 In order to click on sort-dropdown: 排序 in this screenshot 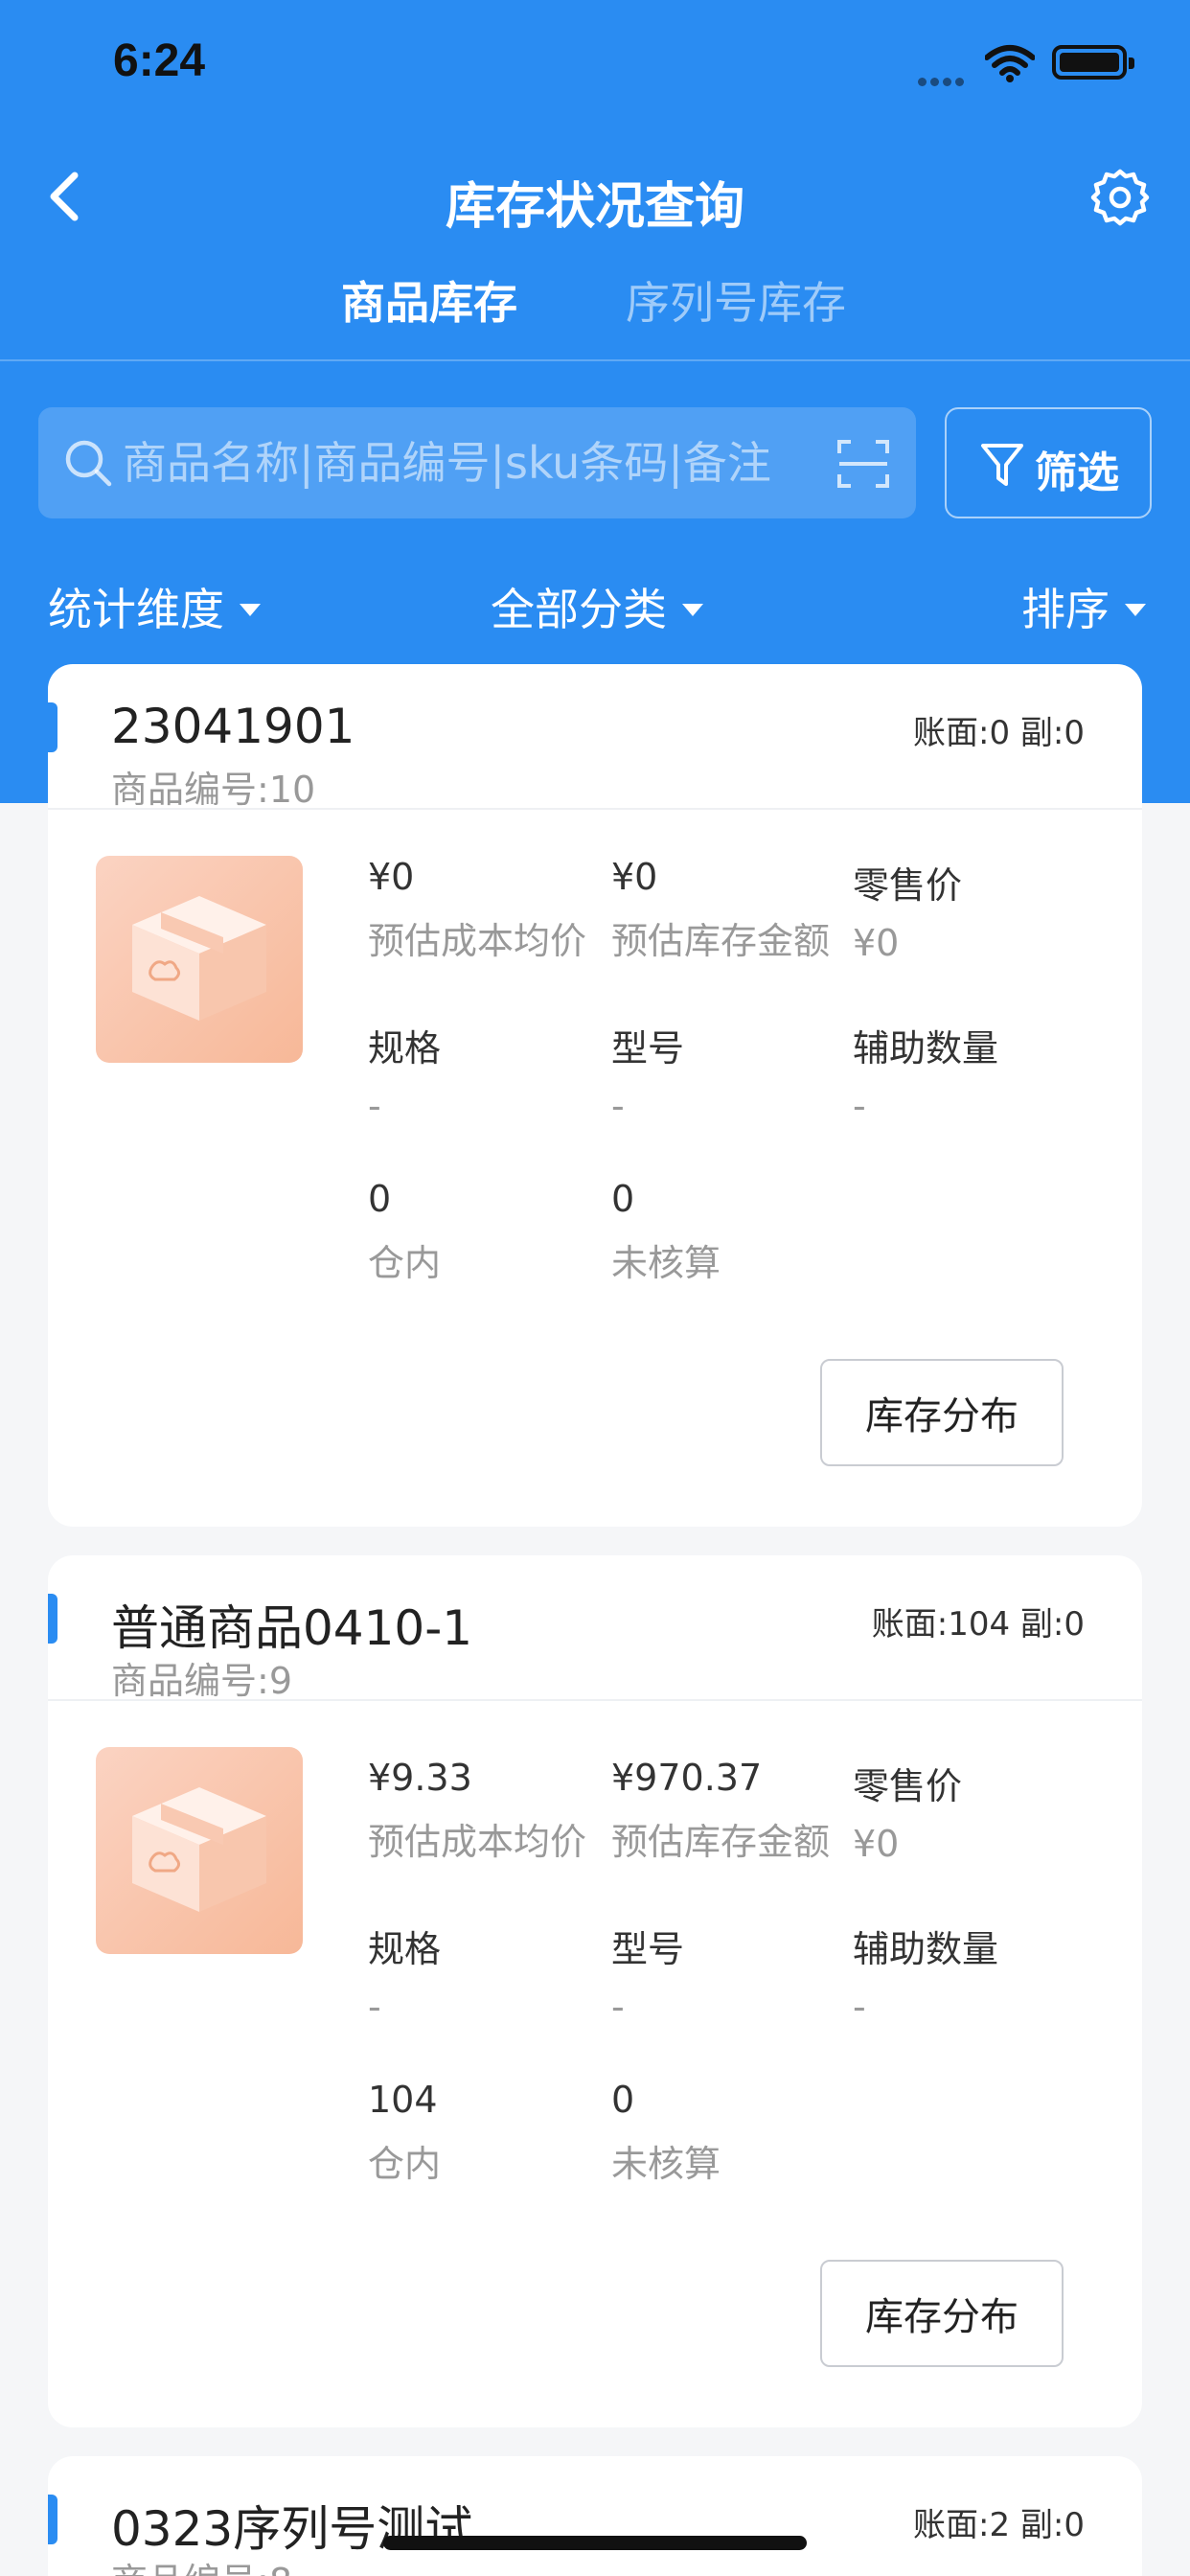, I will do `click(1083, 606)`.